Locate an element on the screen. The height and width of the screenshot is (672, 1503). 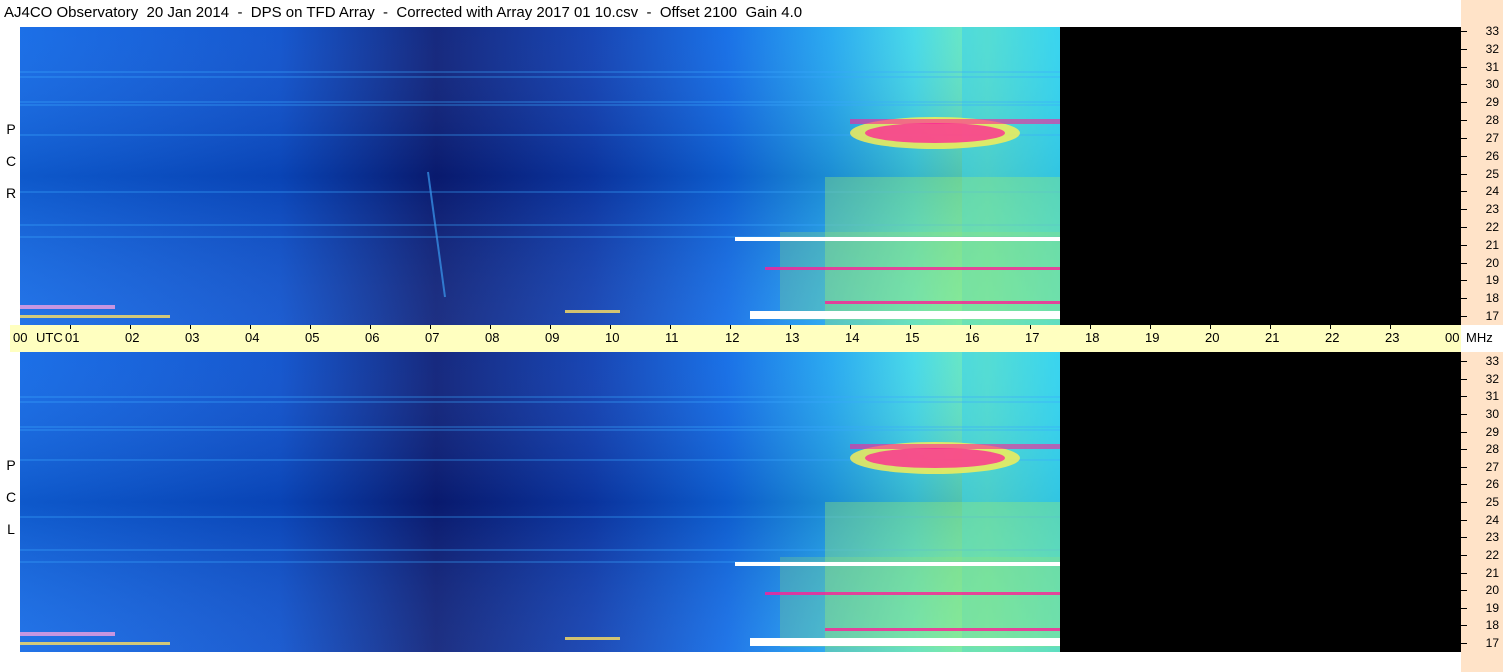
lcp-label: P C L is located at coordinates (11, 506).